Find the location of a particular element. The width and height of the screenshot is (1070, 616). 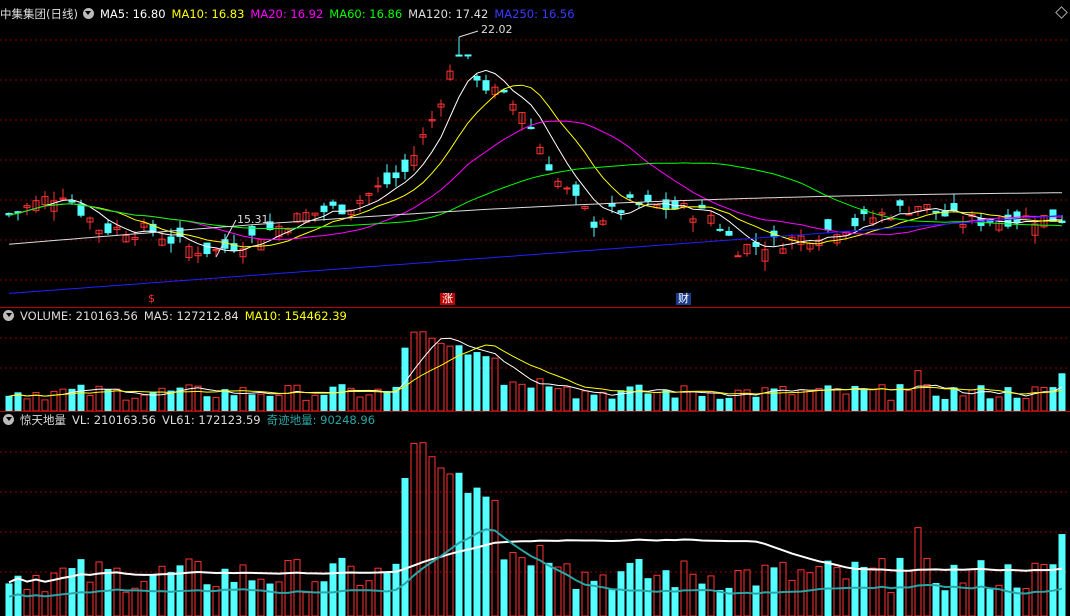

legend-vl61: VL61: 172123.59 is located at coordinates (211, 420).